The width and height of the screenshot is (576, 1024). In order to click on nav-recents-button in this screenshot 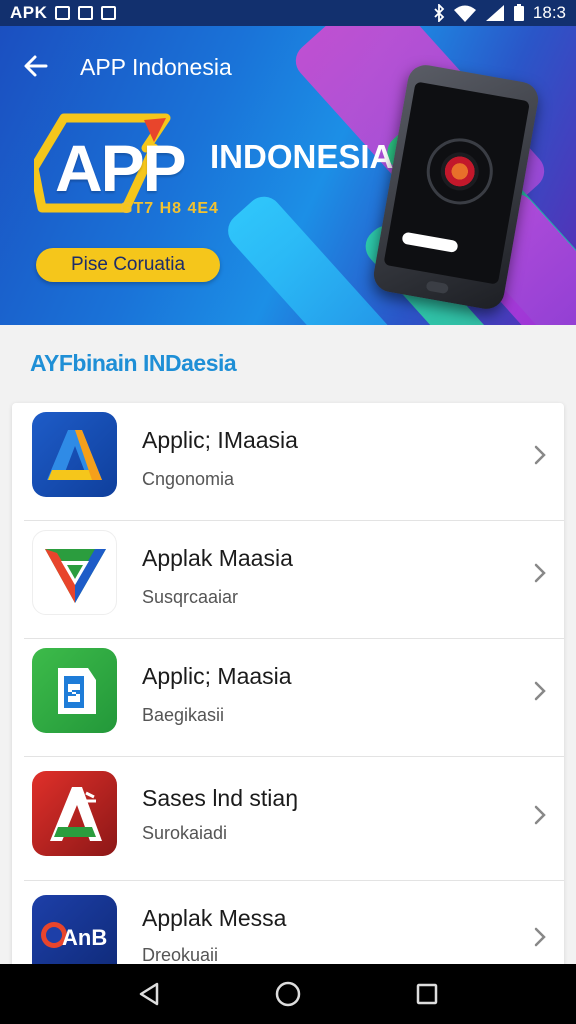, I will do `click(427, 994)`.